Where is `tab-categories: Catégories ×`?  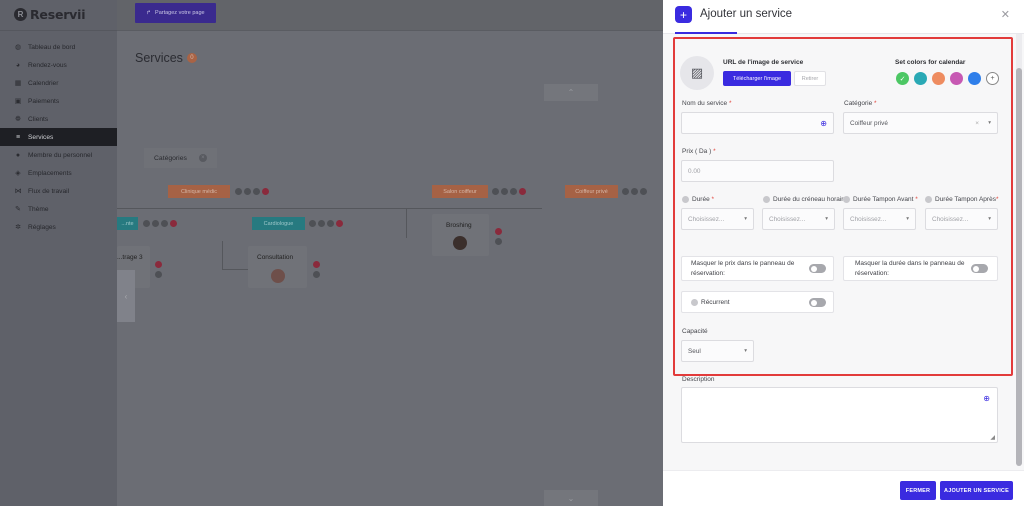 tab-categories: Catégories × is located at coordinates (180, 158).